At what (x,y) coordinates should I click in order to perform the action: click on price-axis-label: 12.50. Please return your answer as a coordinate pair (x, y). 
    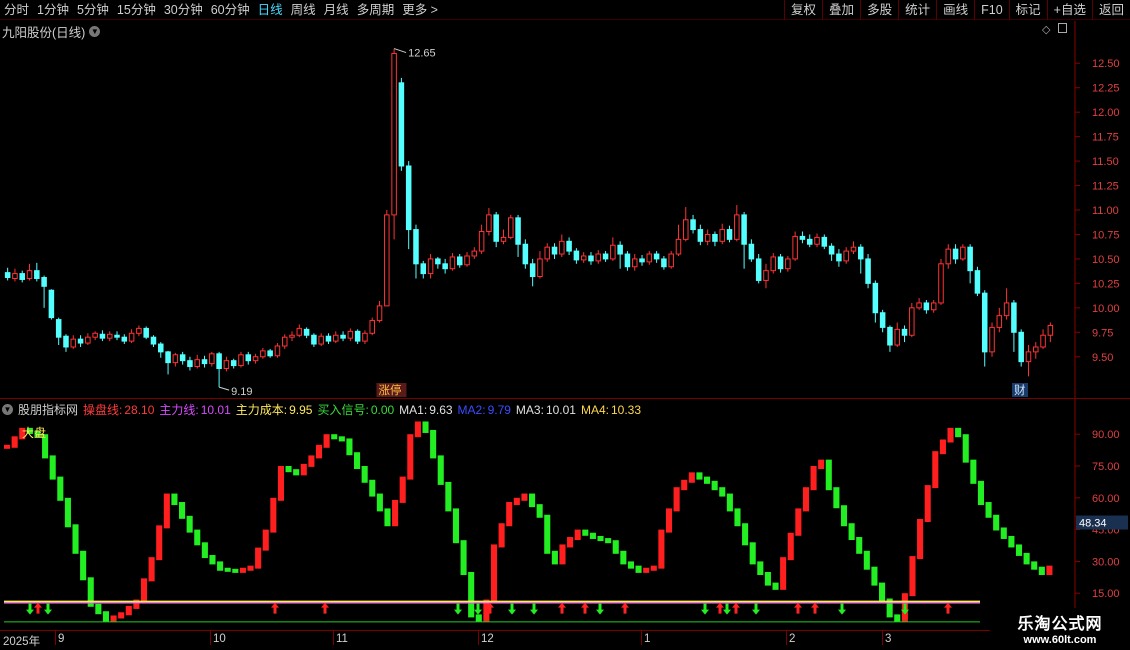
    Looking at the image, I should click on (1106, 64).